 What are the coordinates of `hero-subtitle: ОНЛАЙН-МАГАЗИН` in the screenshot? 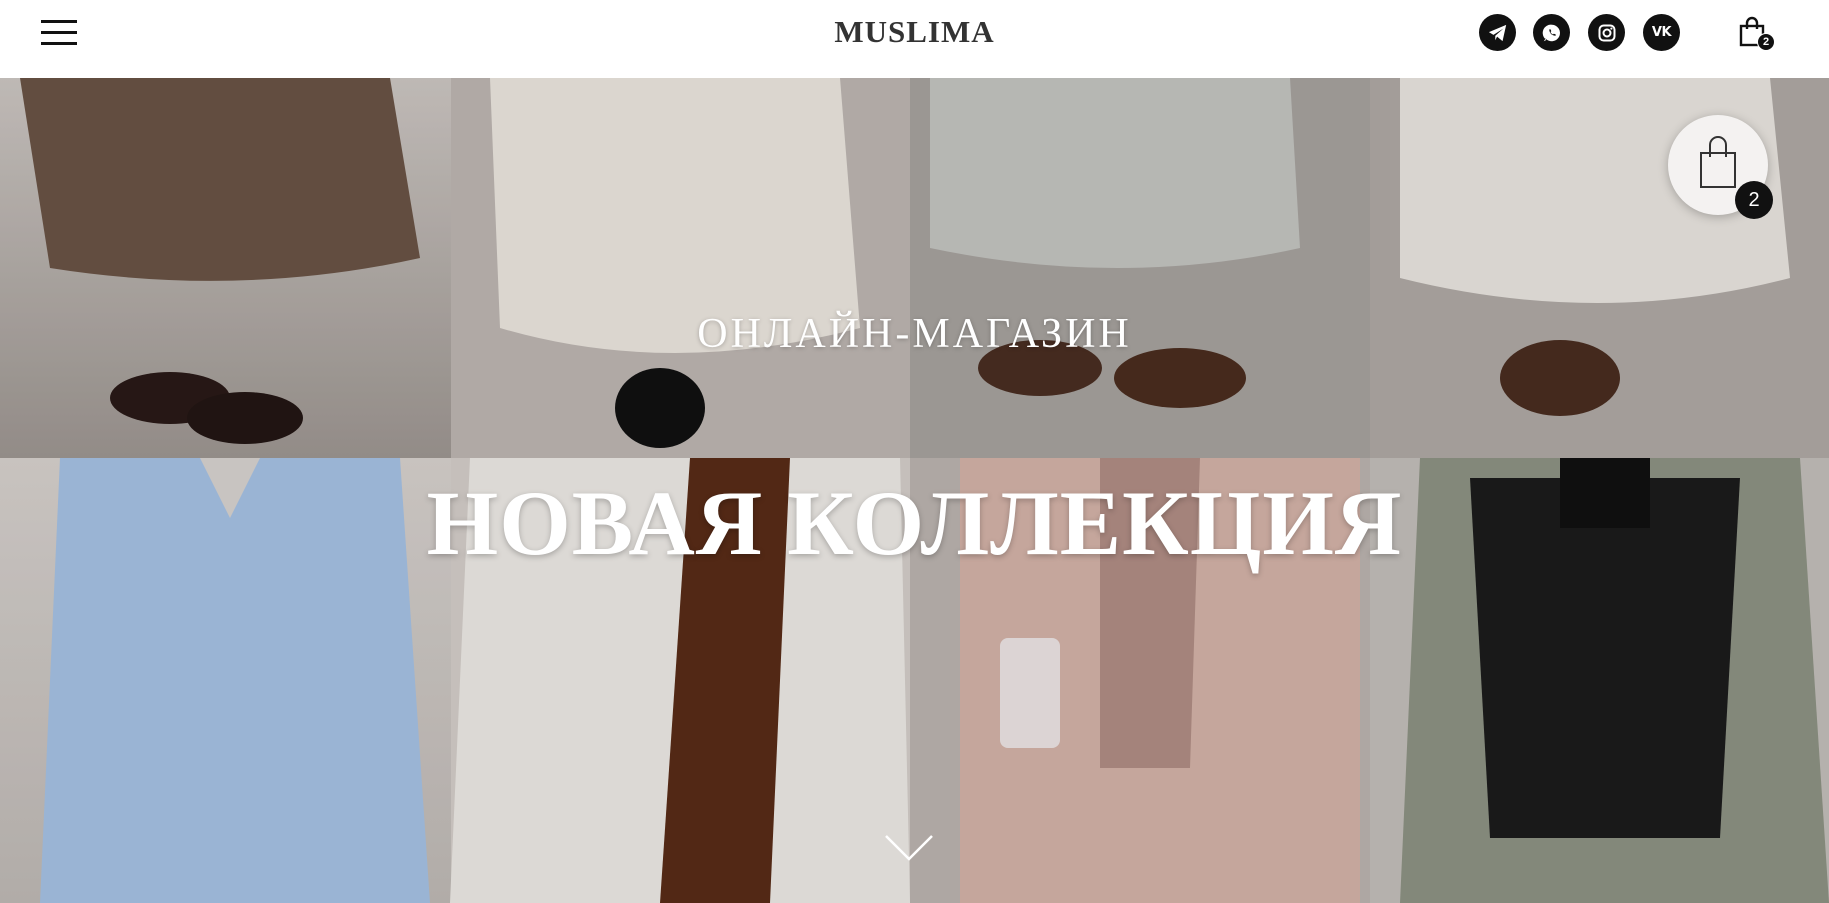 It's located at (914, 334).